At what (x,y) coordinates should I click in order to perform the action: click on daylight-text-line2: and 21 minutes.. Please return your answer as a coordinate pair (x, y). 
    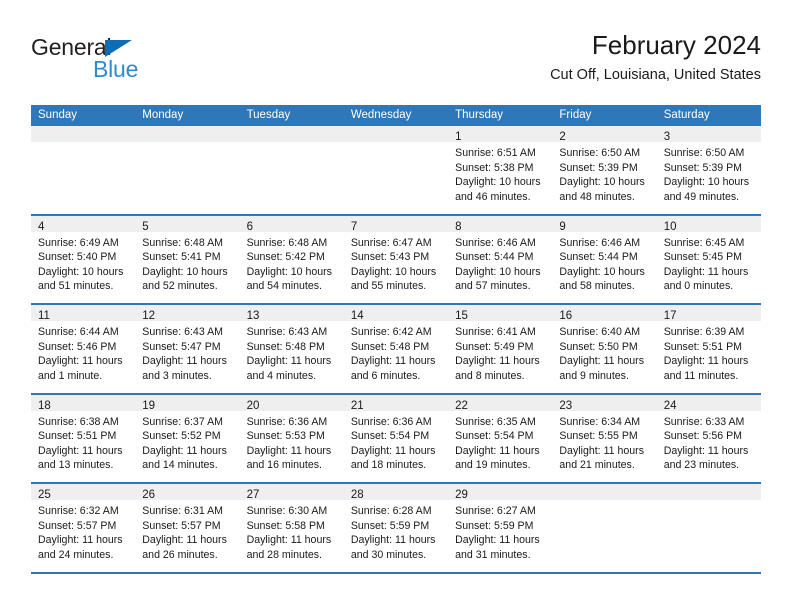
    Looking at the image, I should click on (597, 465).